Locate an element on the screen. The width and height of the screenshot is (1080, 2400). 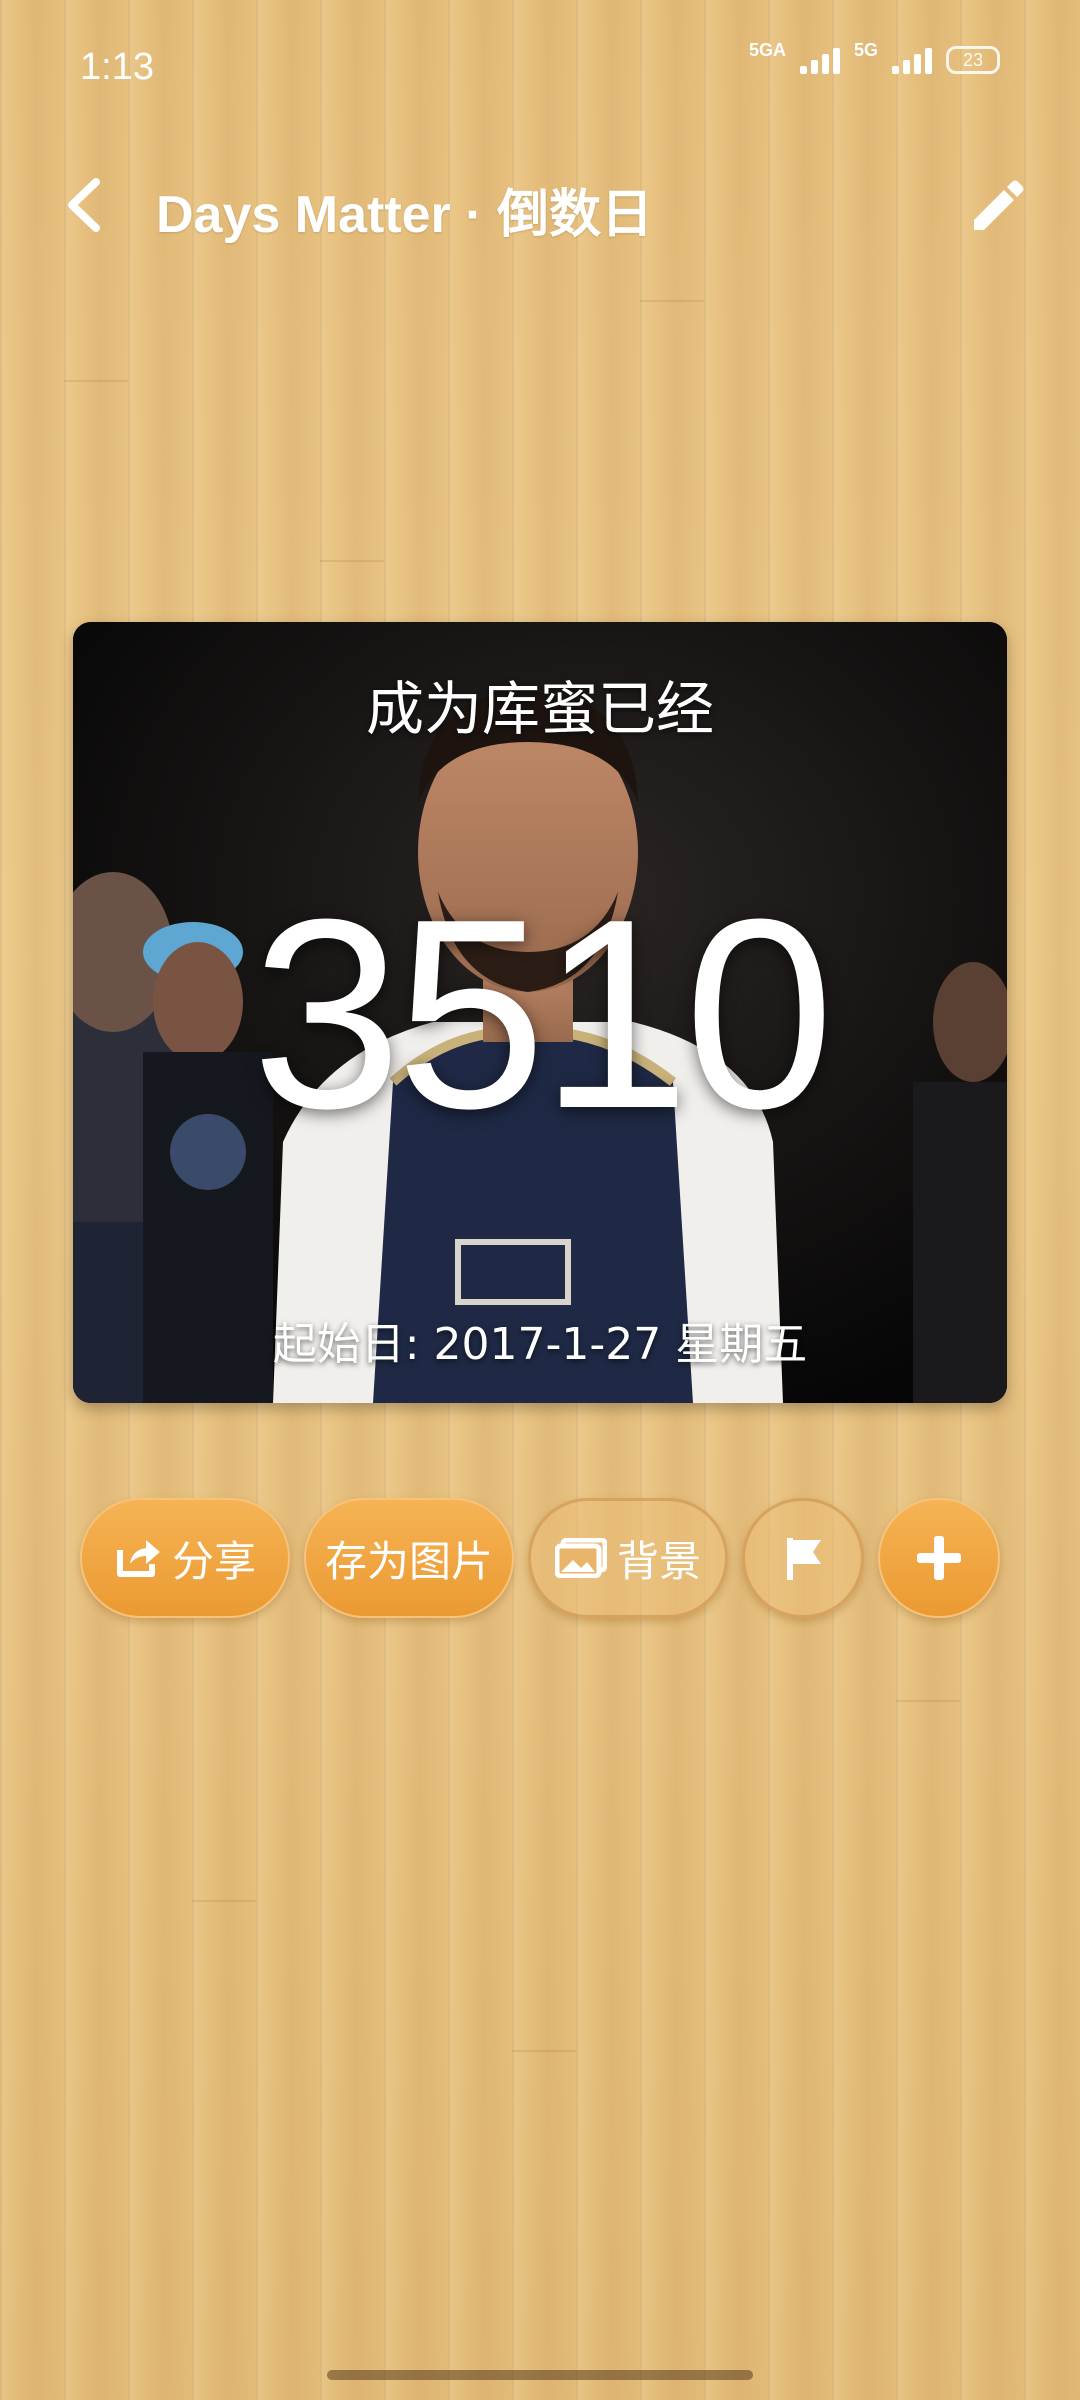
event-title: 成为库蜜已经 is located at coordinates (539, 709).